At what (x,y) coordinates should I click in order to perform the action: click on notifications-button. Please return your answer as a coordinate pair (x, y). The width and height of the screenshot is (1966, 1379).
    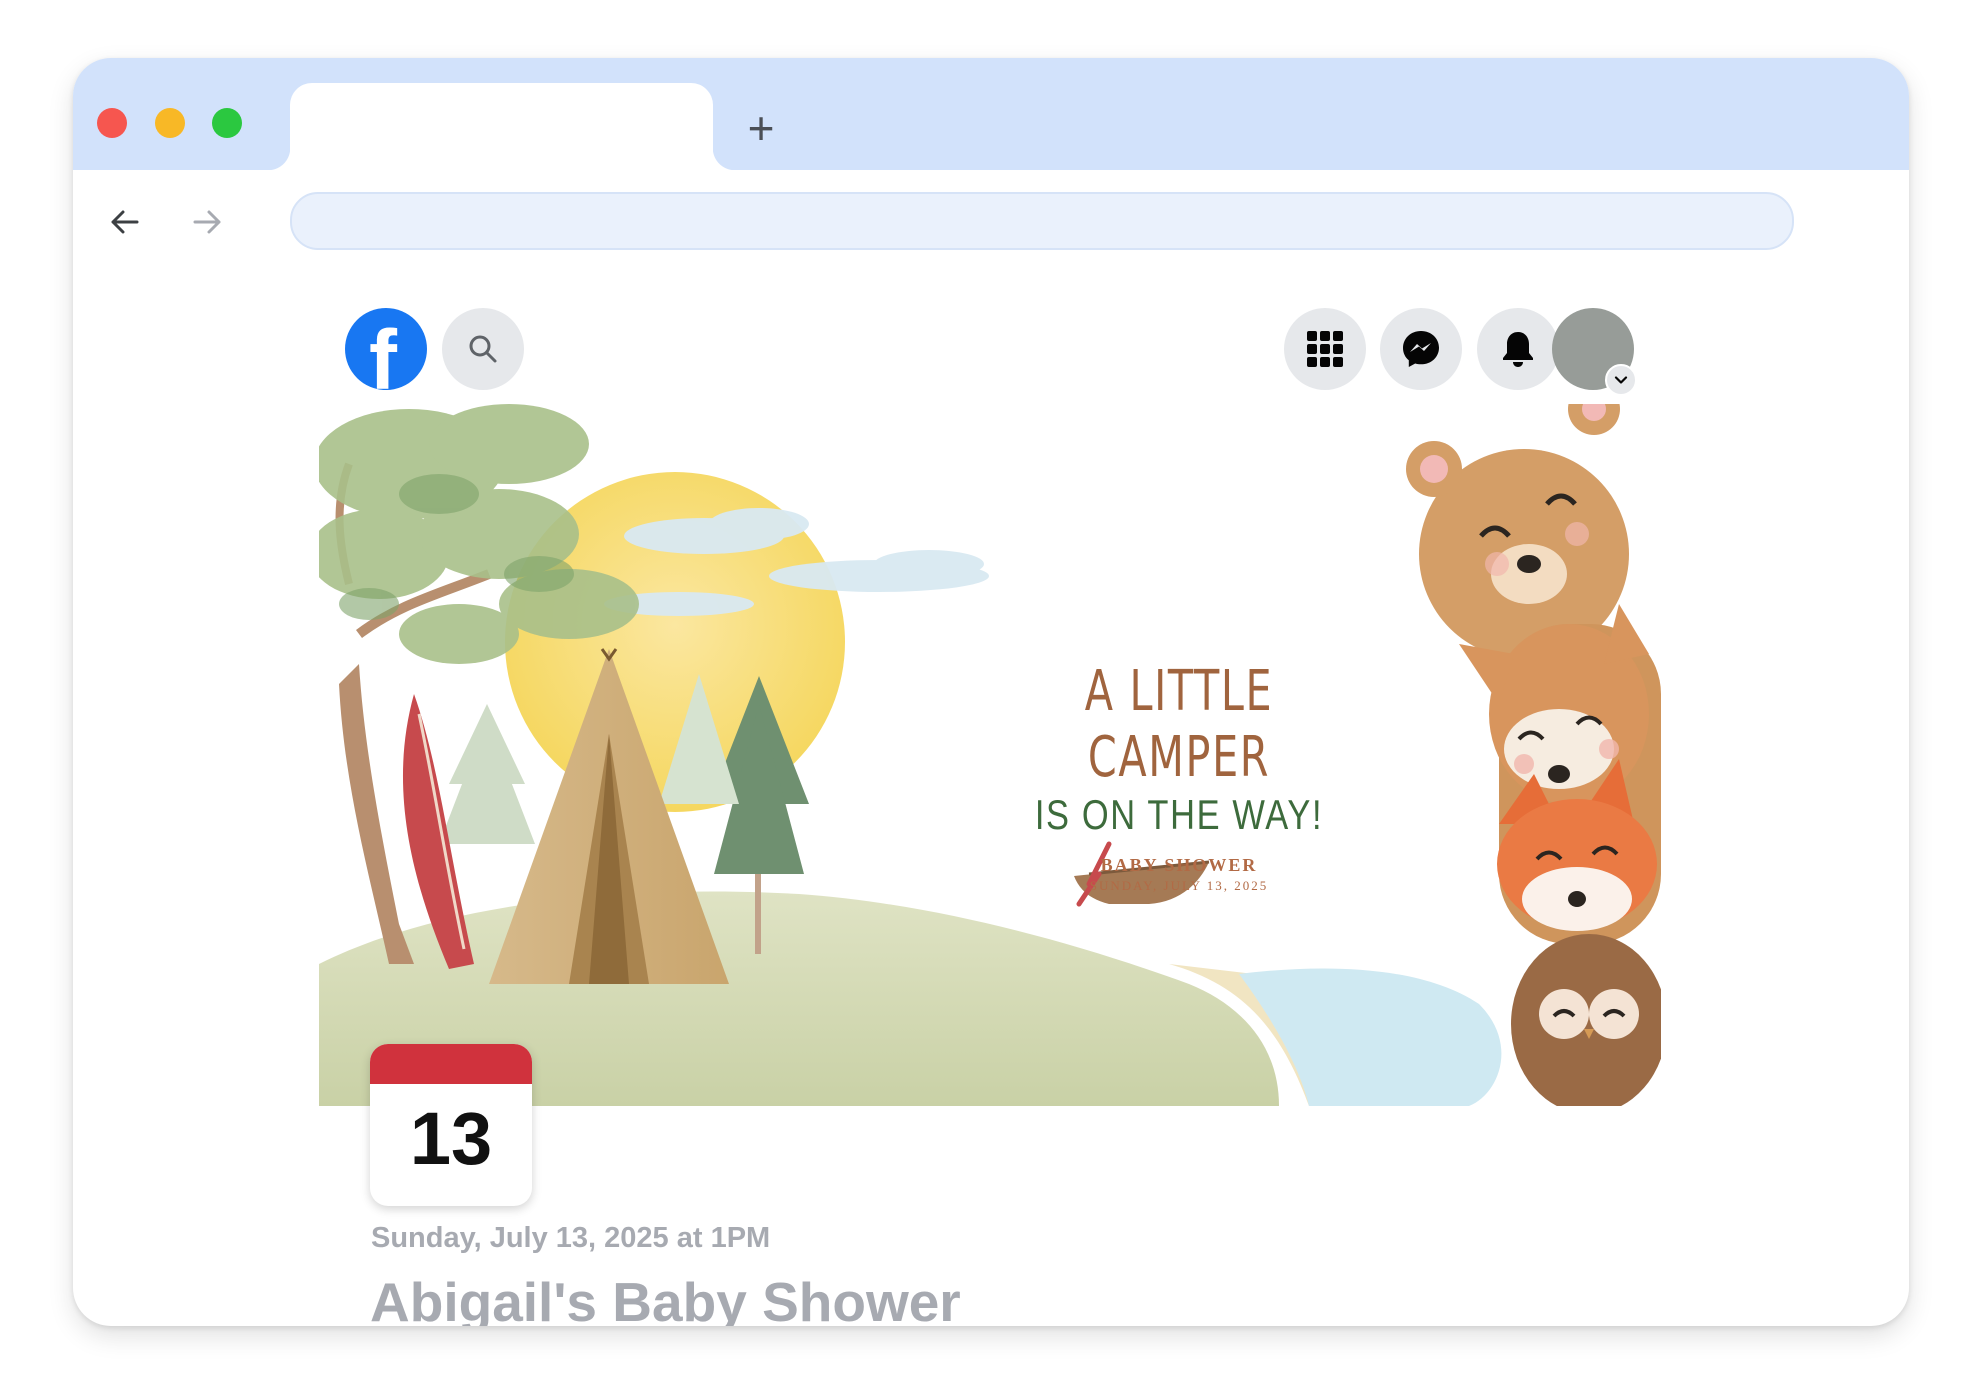
    Looking at the image, I should click on (1518, 349).